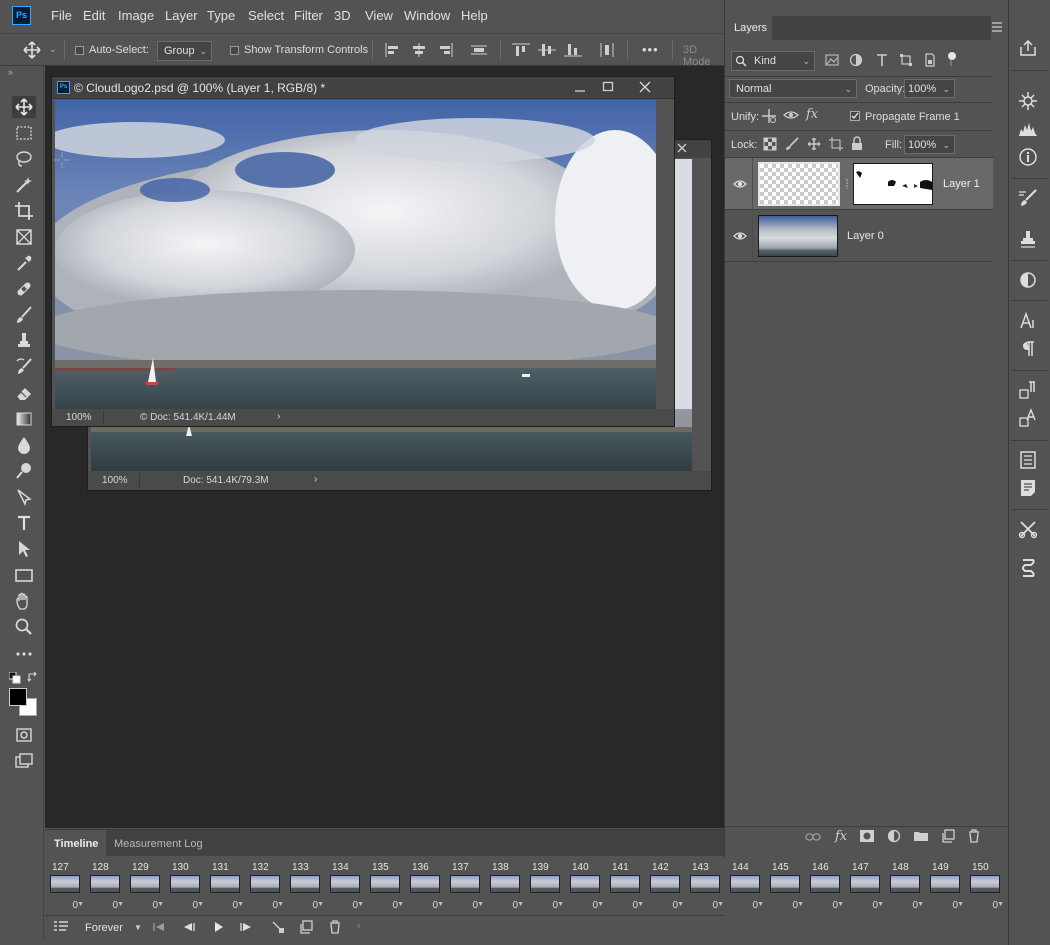 This screenshot has height=945, width=1050. What do you see at coordinates (342, 15) in the screenshot?
I see `menu-3d: 3D` at bounding box center [342, 15].